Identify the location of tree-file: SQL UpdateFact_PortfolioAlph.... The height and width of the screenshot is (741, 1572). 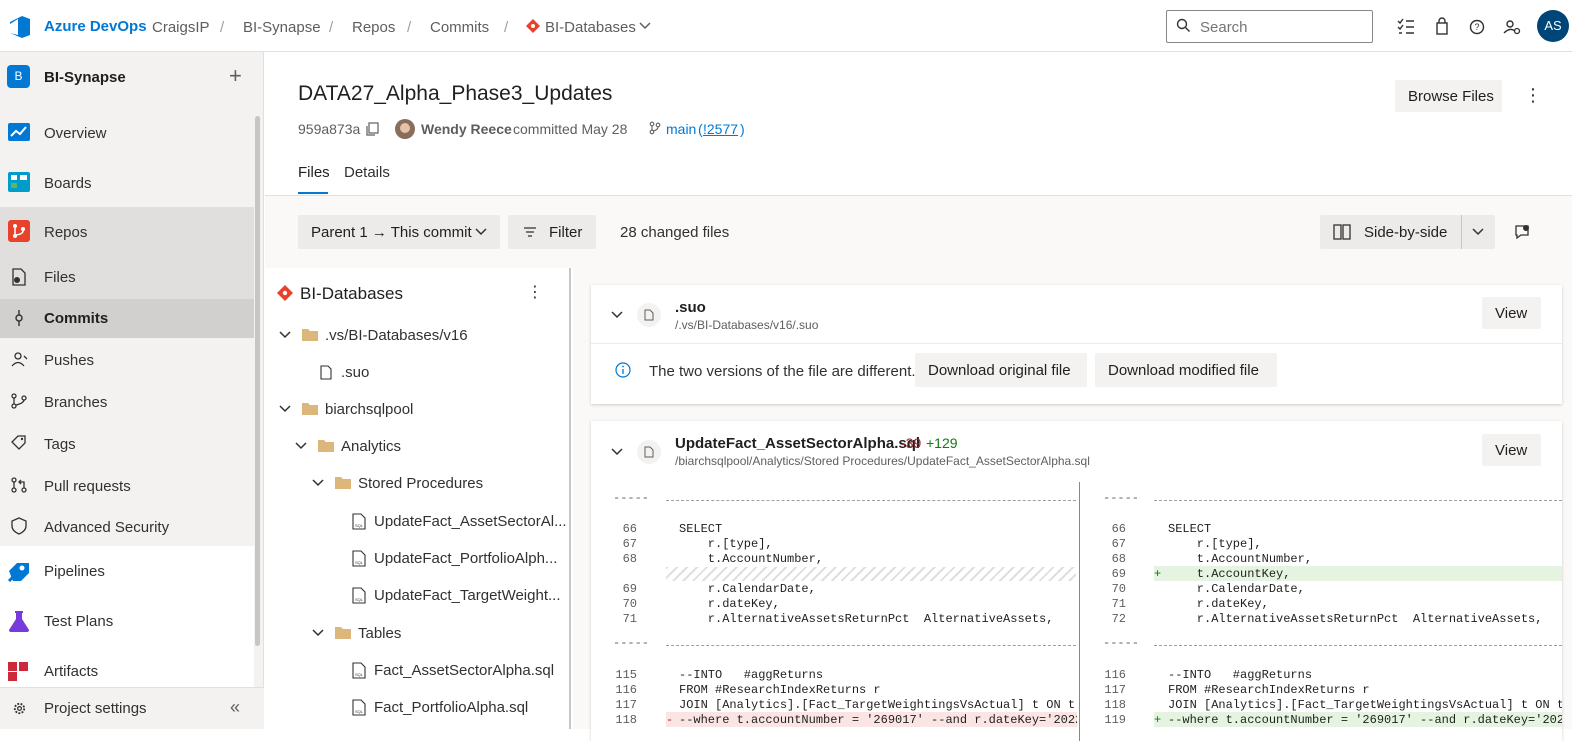
(417, 558).